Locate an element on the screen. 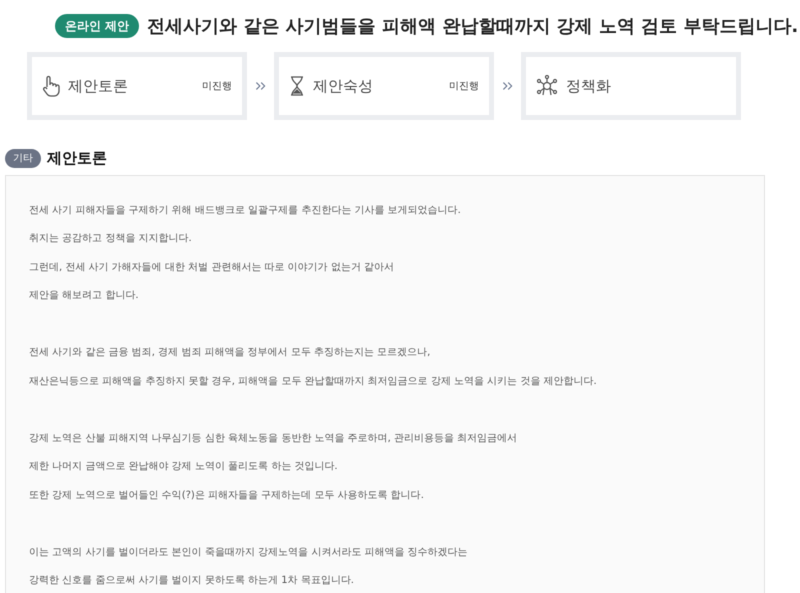 This screenshot has width=800, height=593. step-label: 정책화 is located at coordinates (588, 86).